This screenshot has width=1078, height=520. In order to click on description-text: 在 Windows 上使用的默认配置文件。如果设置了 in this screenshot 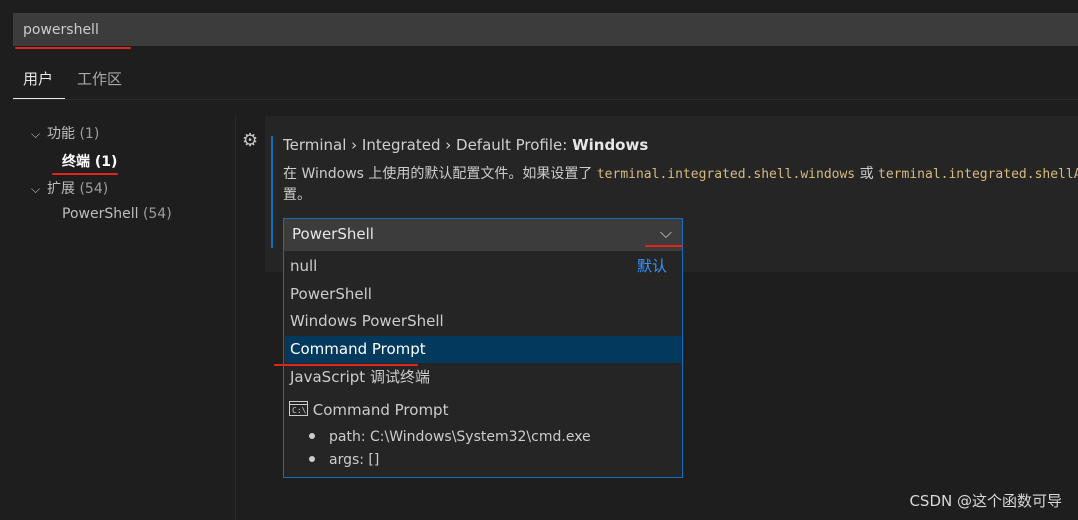, I will do `click(440, 174)`.